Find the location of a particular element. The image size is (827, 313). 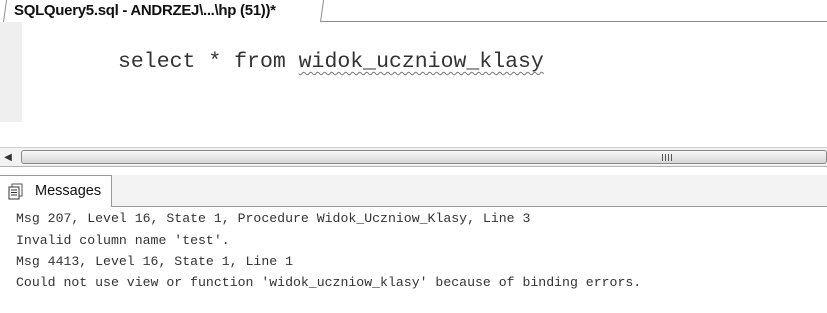

message-line: Invalid column name 'test'. is located at coordinates (123, 240).